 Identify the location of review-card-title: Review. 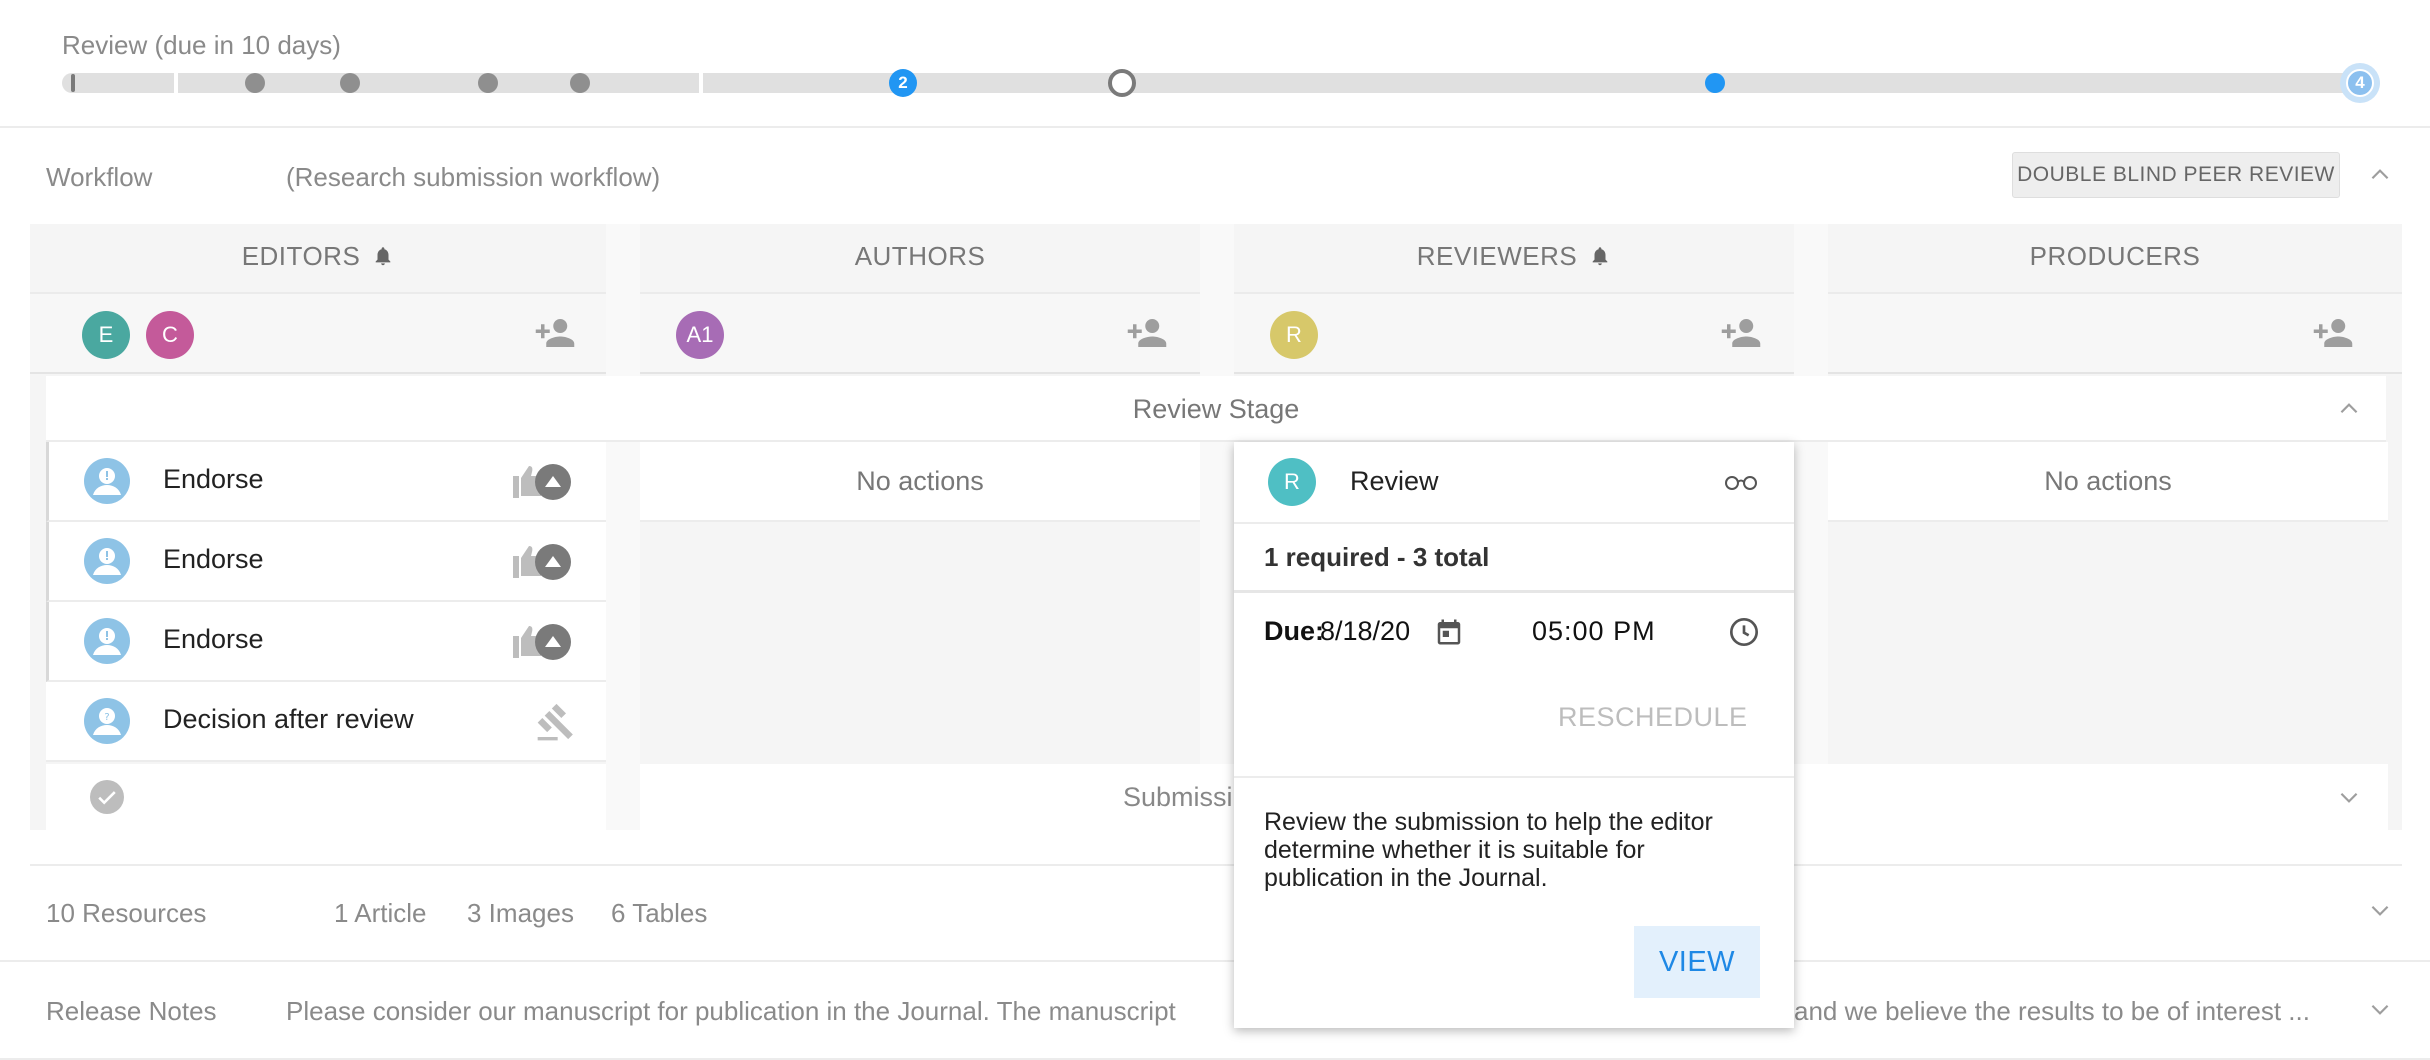
(1394, 481).